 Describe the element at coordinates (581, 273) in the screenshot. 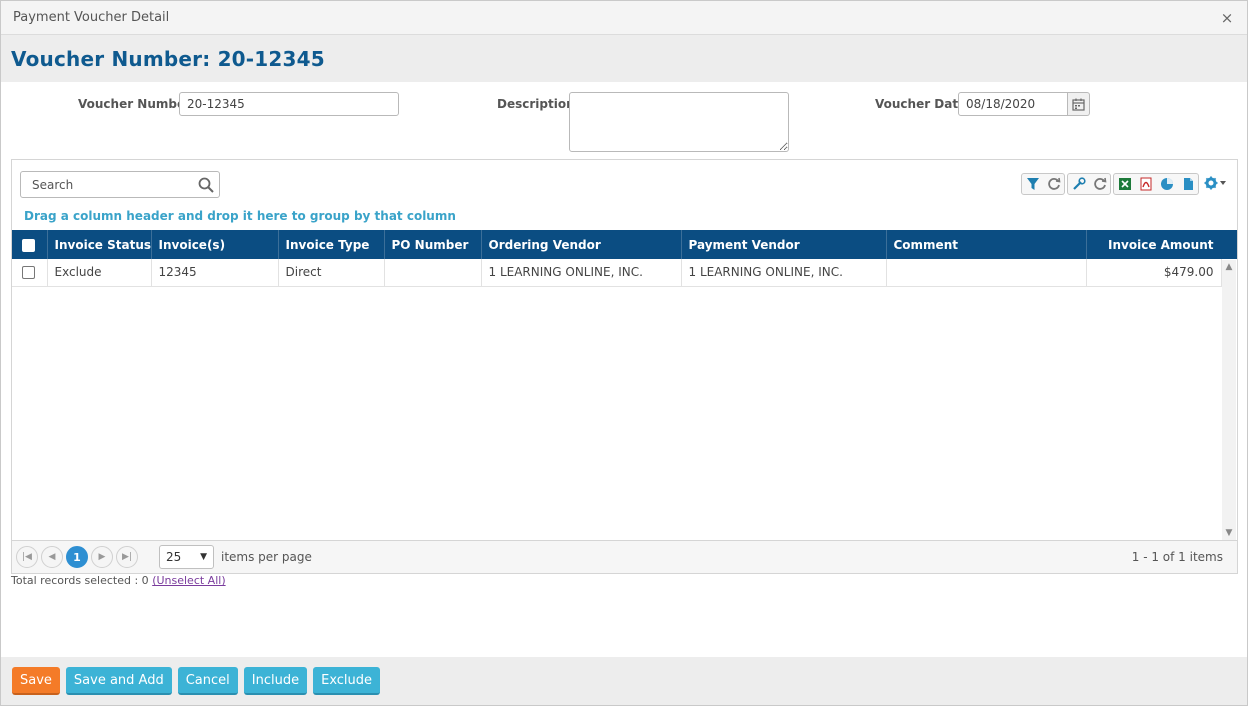

I see `cell-ordering-vendor: 1 LEARNING ONLINE, INC.` at that location.